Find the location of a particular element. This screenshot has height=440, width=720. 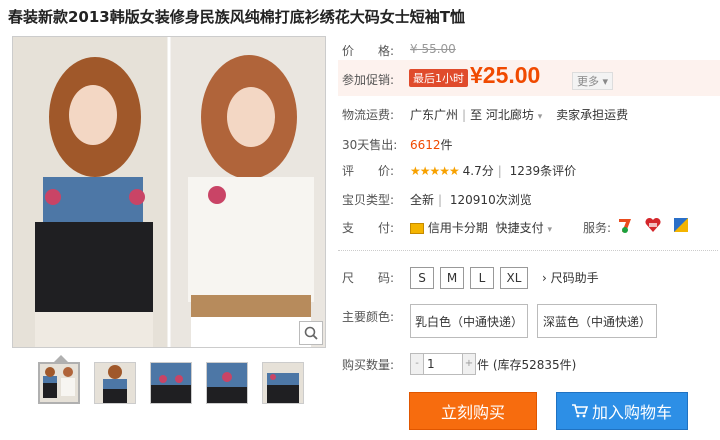

ship-to-selector: 河北廊坊 ▾ is located at coordinates (514, 115).